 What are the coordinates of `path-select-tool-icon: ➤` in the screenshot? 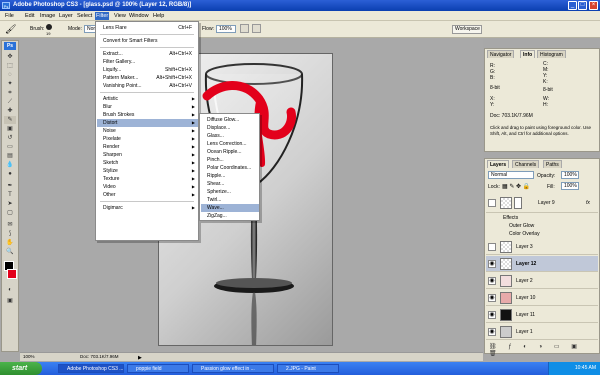 It's located at (10, 204).